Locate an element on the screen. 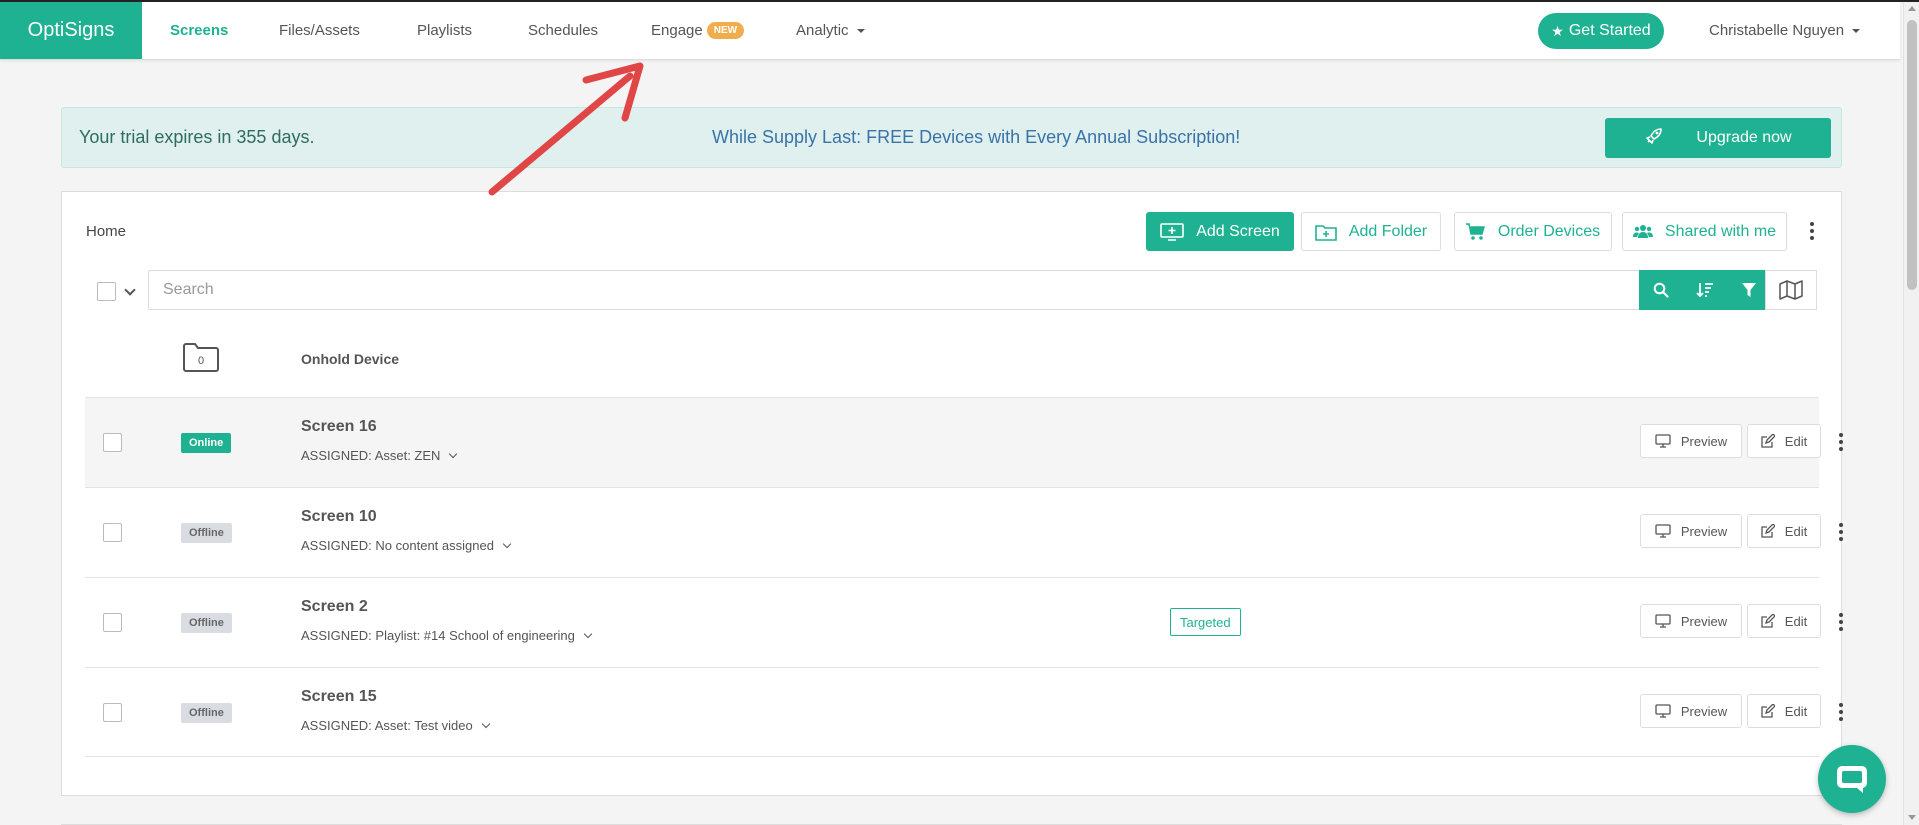  order-devices-label: Order Devices is located at coordinates (1549, 231).